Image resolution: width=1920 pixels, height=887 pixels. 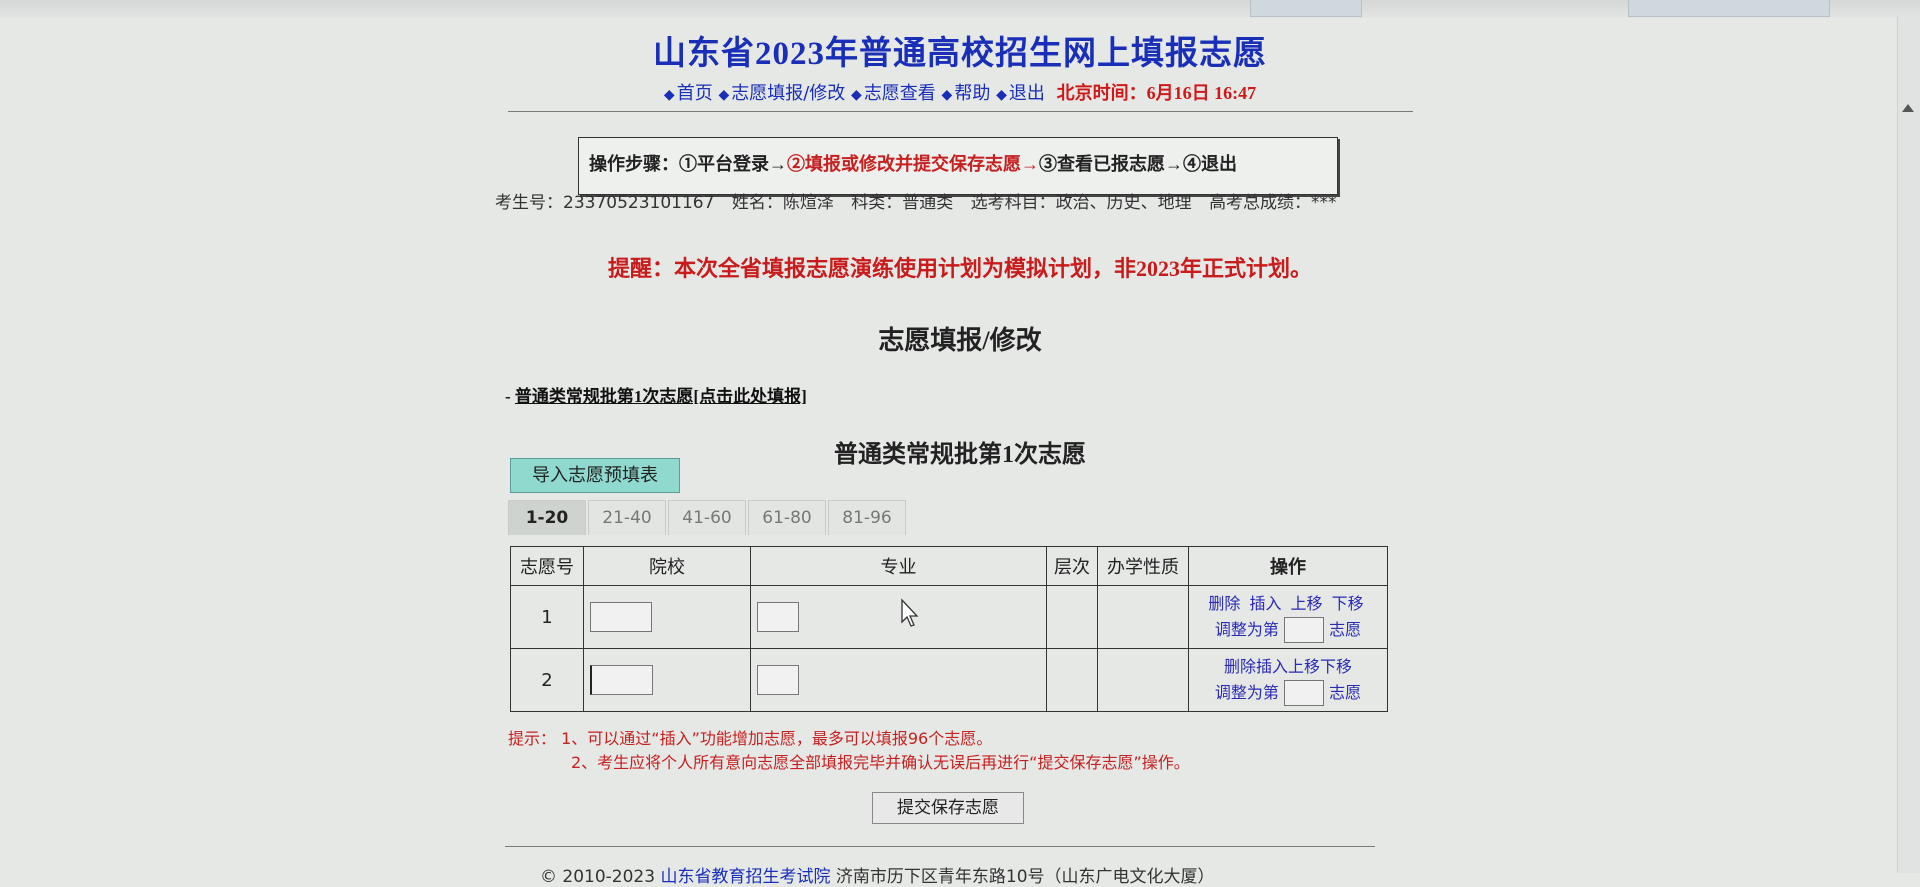 I want to click on footer-copyright: © 2010-2023, so click(x=600, y=877).